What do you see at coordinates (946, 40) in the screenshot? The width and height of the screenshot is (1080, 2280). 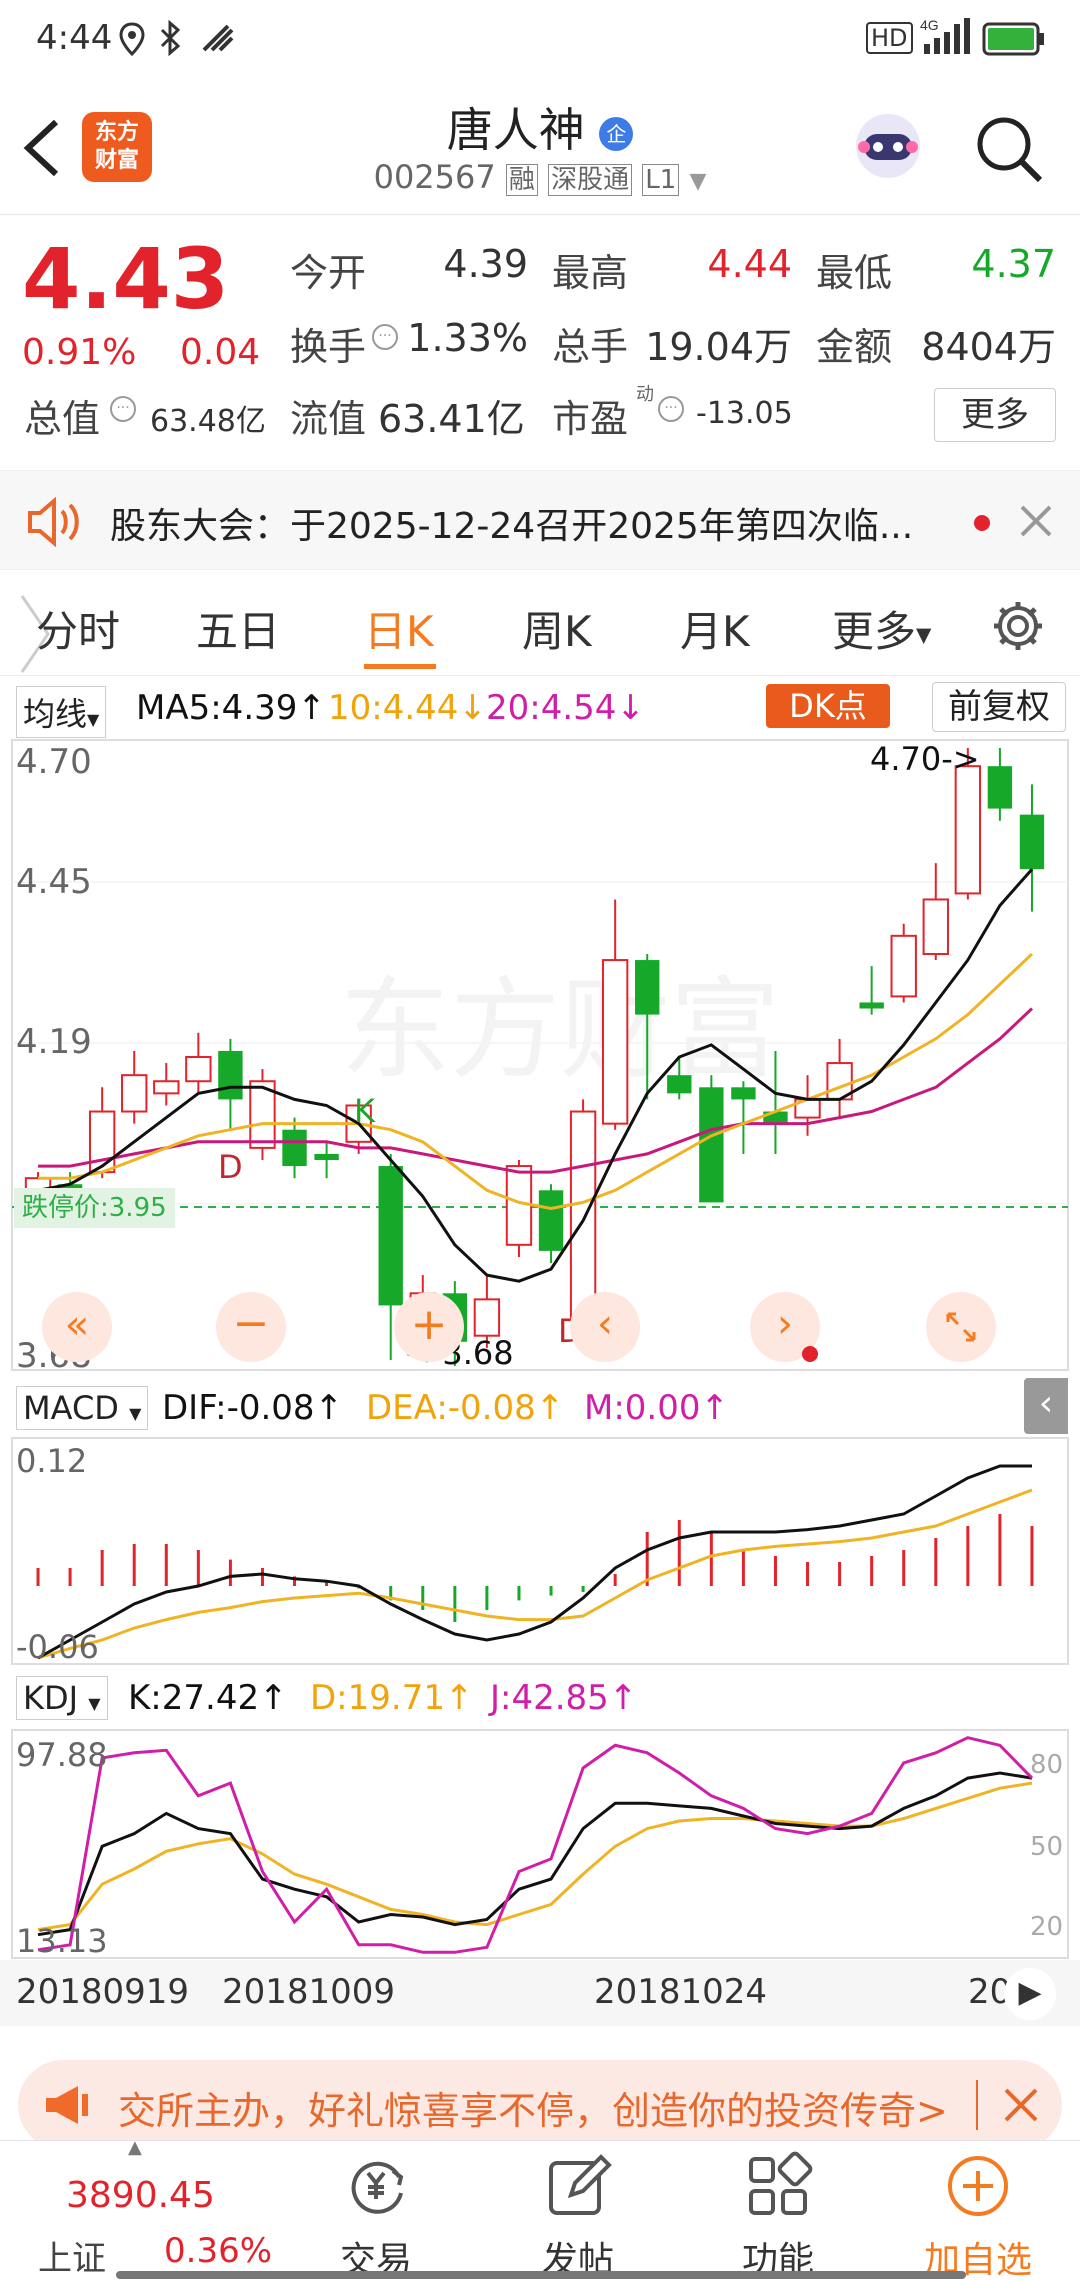 I see `cell-signal-icon: 4G` at bounding box center [946, 40].